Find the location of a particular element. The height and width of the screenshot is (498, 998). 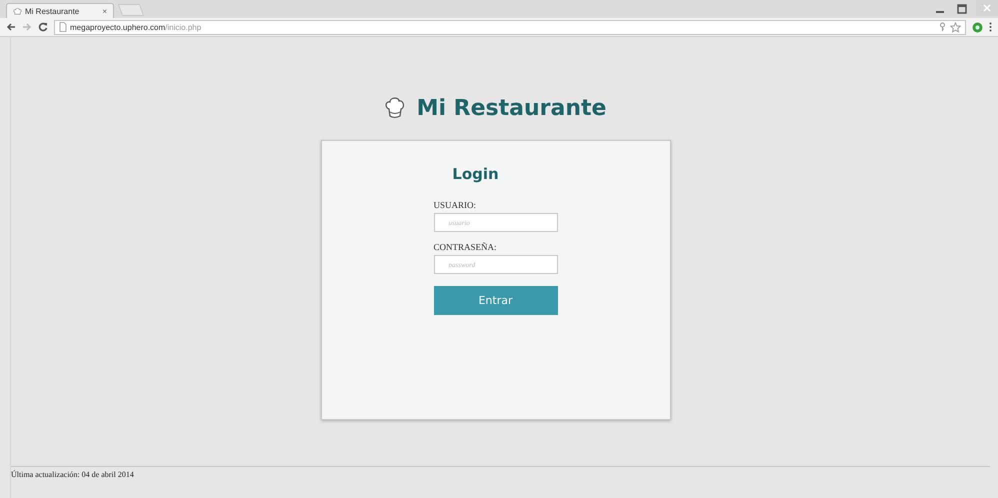

close-tab-button: × is located at coordinates (104, 11).